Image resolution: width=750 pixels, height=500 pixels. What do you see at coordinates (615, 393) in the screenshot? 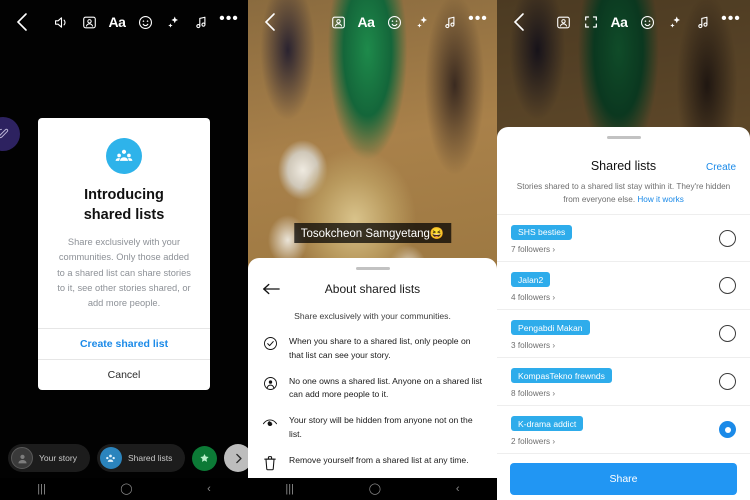
I see `list-followers: 8 followers ›` at bounding box center [615, 393].